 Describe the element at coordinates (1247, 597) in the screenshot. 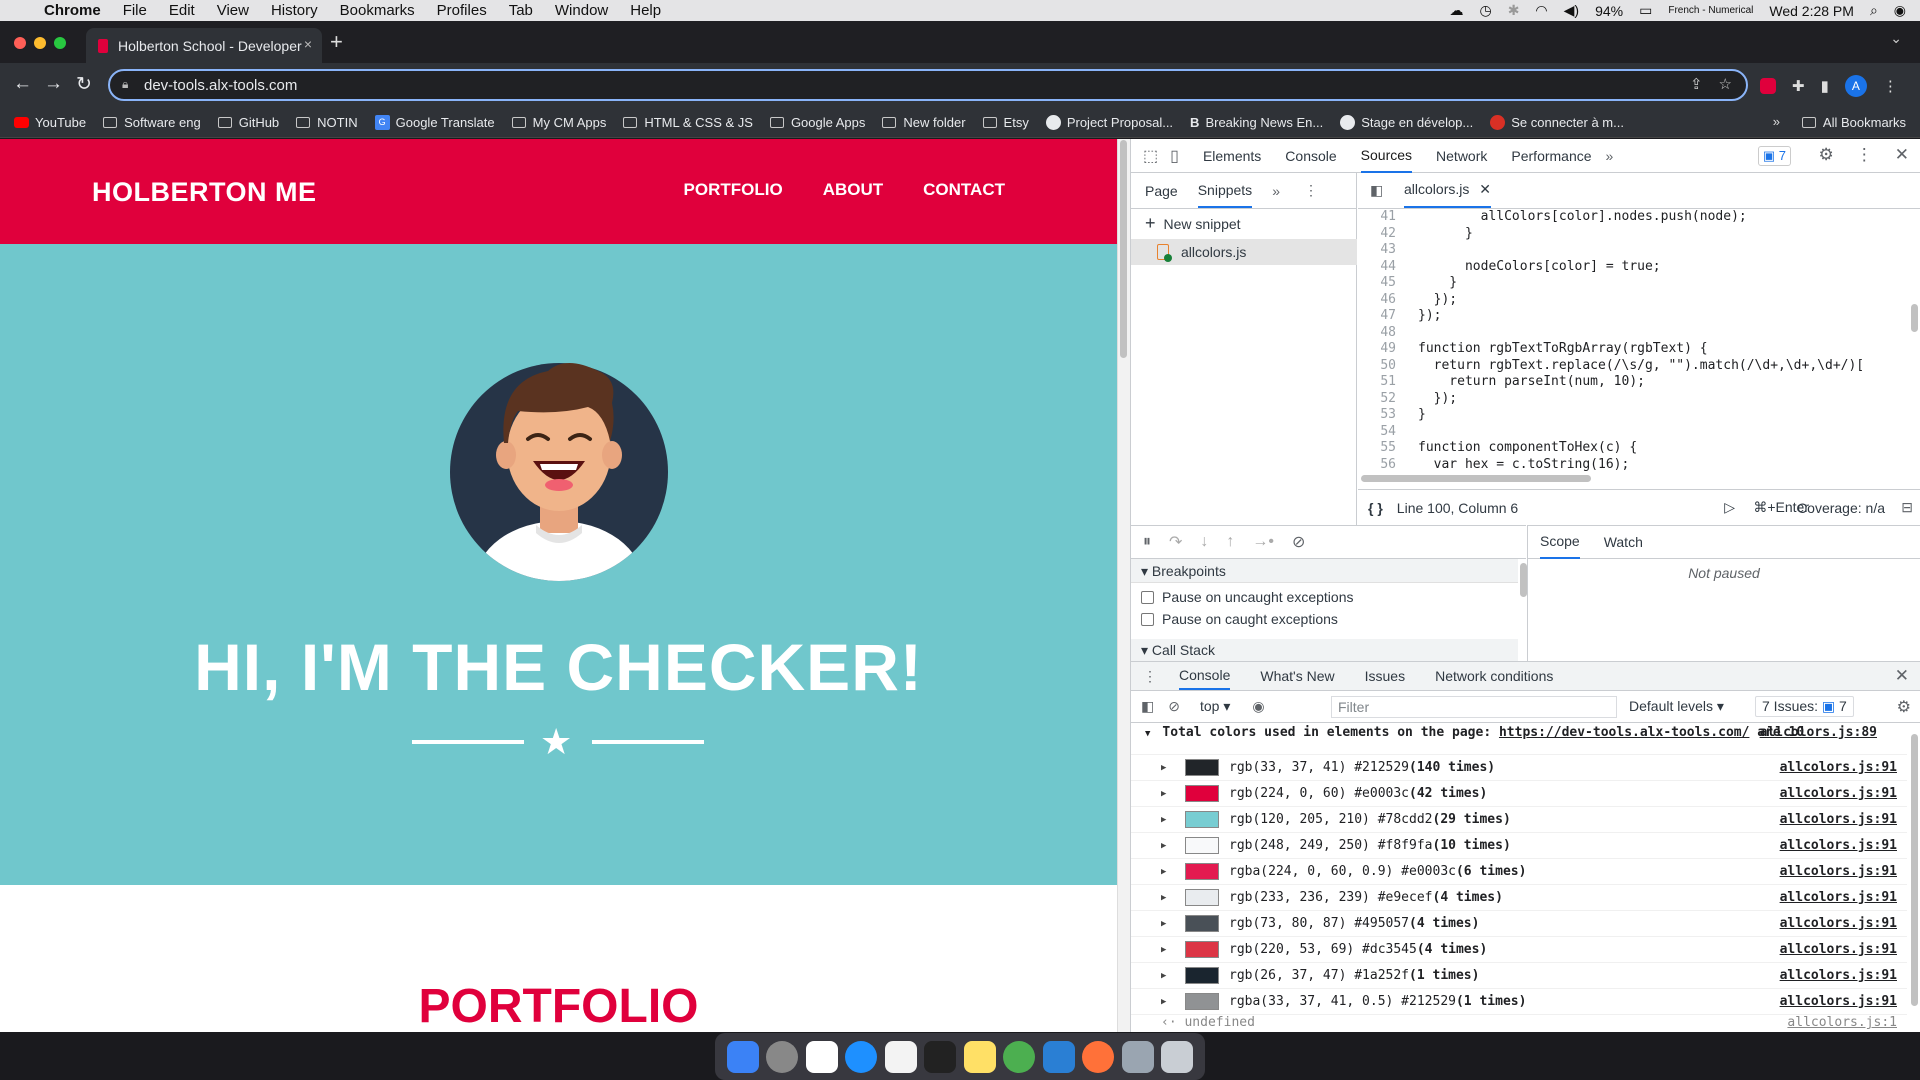

I see `pause-uncaught-row: Pause on uncaught exceptions` at that location.